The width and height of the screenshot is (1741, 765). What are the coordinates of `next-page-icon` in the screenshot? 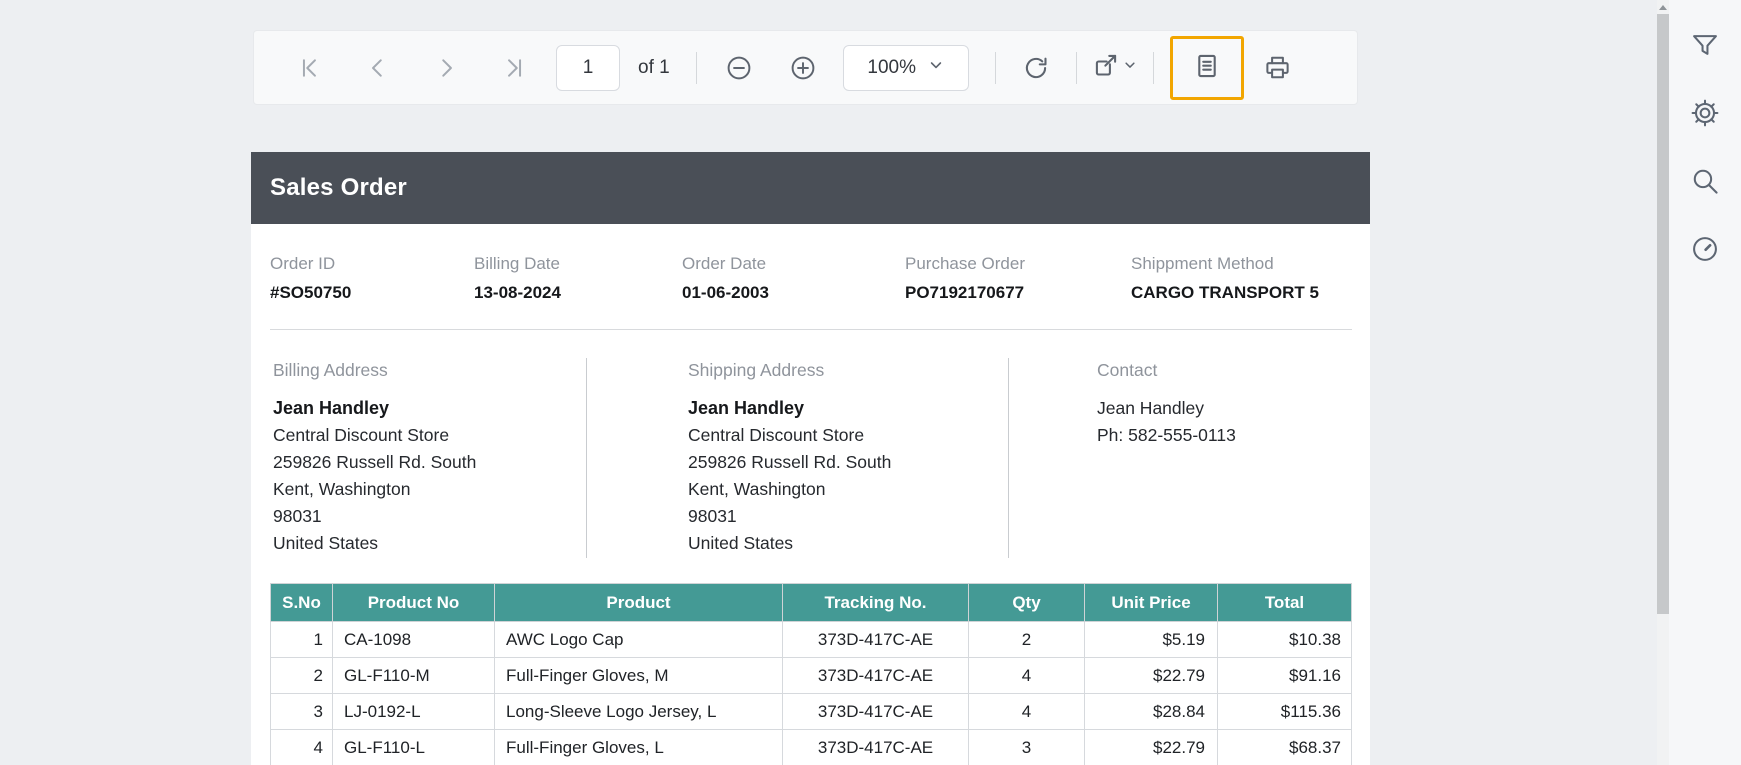 It's located at (446, 68).